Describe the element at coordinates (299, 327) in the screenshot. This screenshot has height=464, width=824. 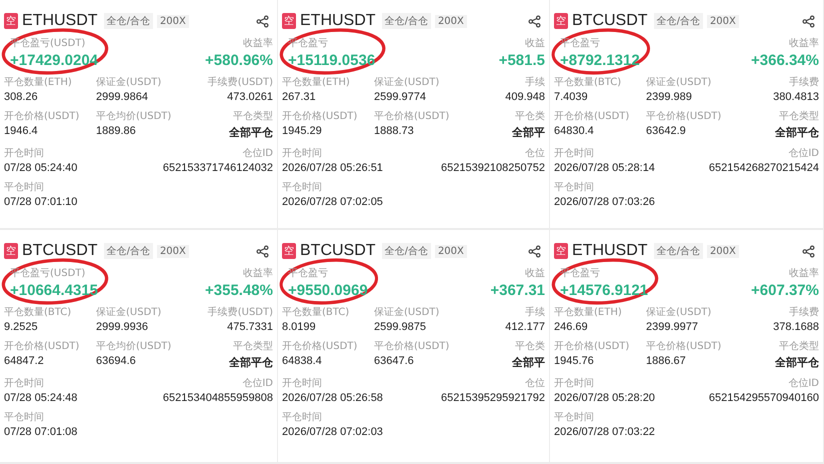
I see `field-value: 8.0199` at that location.